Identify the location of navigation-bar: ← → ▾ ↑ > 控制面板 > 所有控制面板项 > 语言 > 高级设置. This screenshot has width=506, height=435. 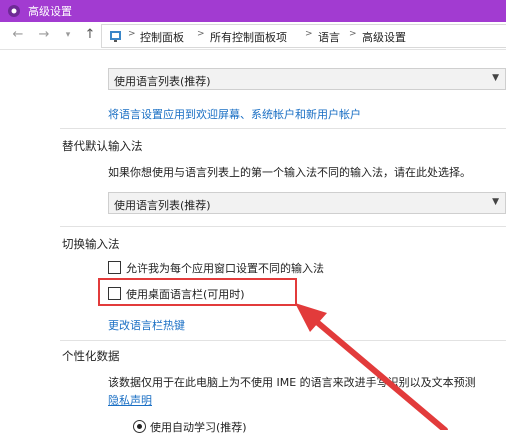
(253, 36).